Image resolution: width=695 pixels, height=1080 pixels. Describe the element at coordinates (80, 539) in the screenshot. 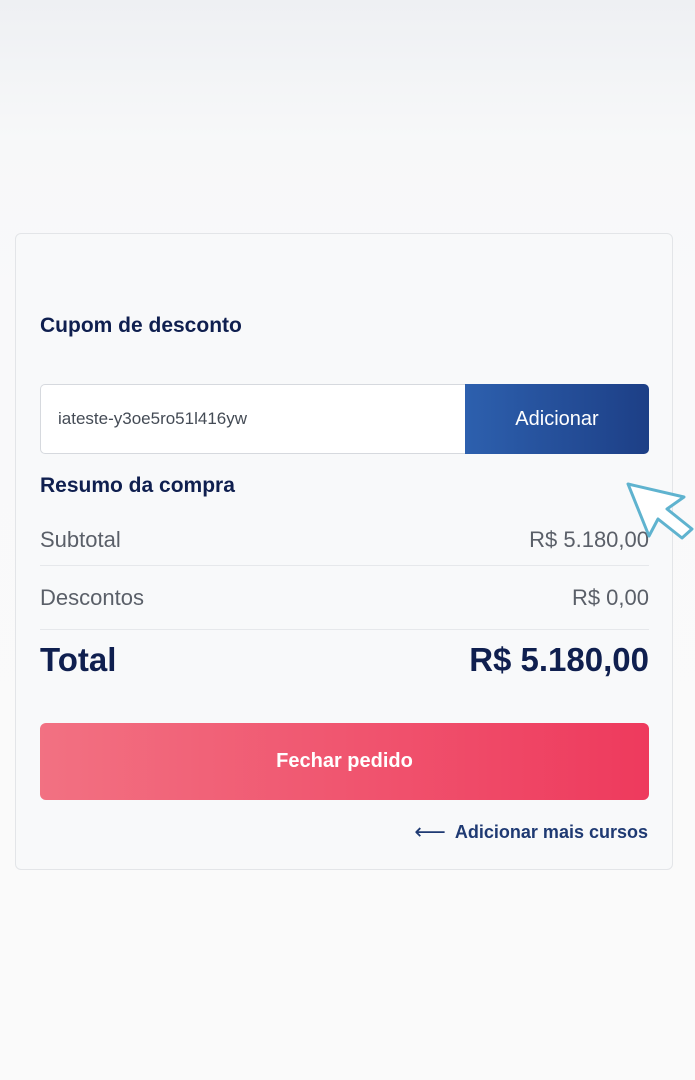

I see `subtotal-label: Subtotal` at that location.